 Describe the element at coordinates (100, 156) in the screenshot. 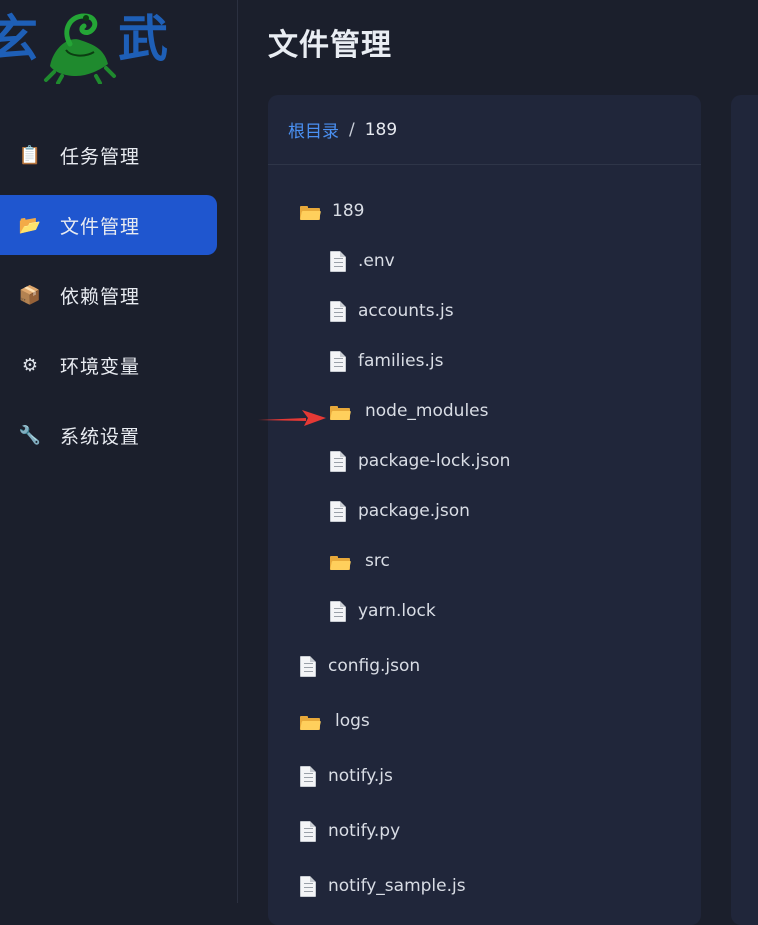

I see `sidebar-item-label: 任务管理` at that location.